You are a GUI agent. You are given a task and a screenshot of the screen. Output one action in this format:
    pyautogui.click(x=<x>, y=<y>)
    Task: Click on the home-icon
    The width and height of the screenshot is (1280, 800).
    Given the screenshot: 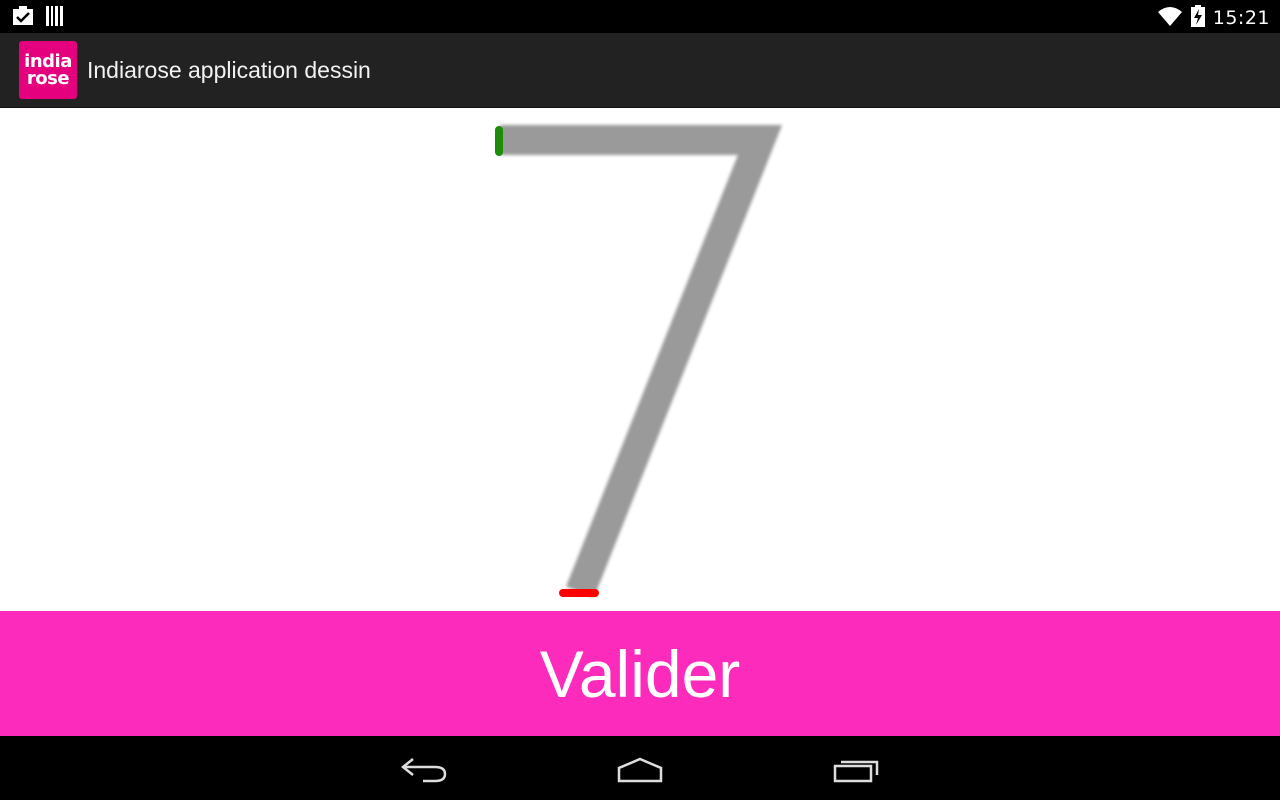 What is the action you would take?
    pyautogui.click(x=640, y=770)
    